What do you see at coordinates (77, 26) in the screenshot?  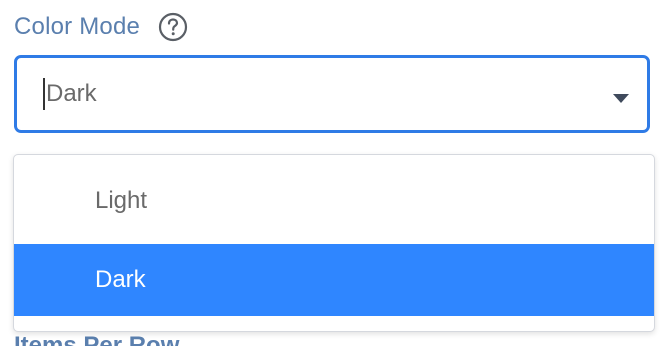 I see `color-mode-label: Color Mode` at bounding box center [77, 26].